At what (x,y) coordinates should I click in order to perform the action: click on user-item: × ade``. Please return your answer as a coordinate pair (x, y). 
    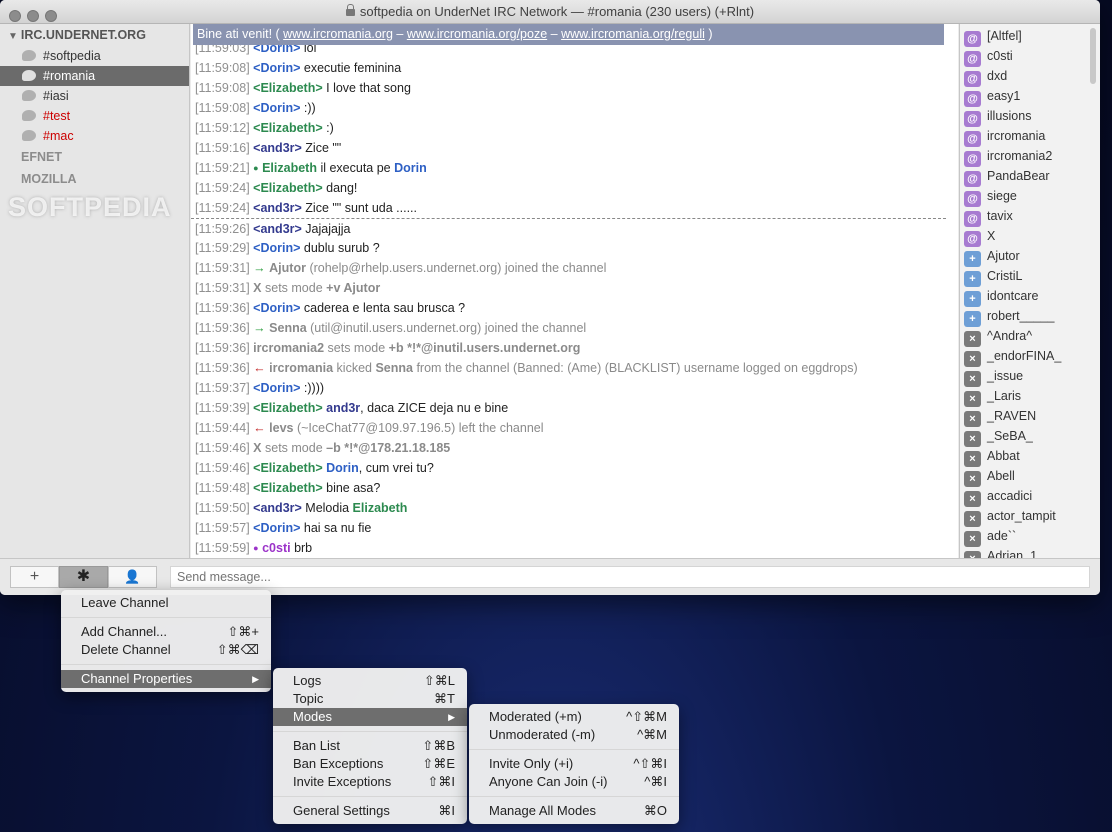
    Looking at the image, I should click on (1030, 536).